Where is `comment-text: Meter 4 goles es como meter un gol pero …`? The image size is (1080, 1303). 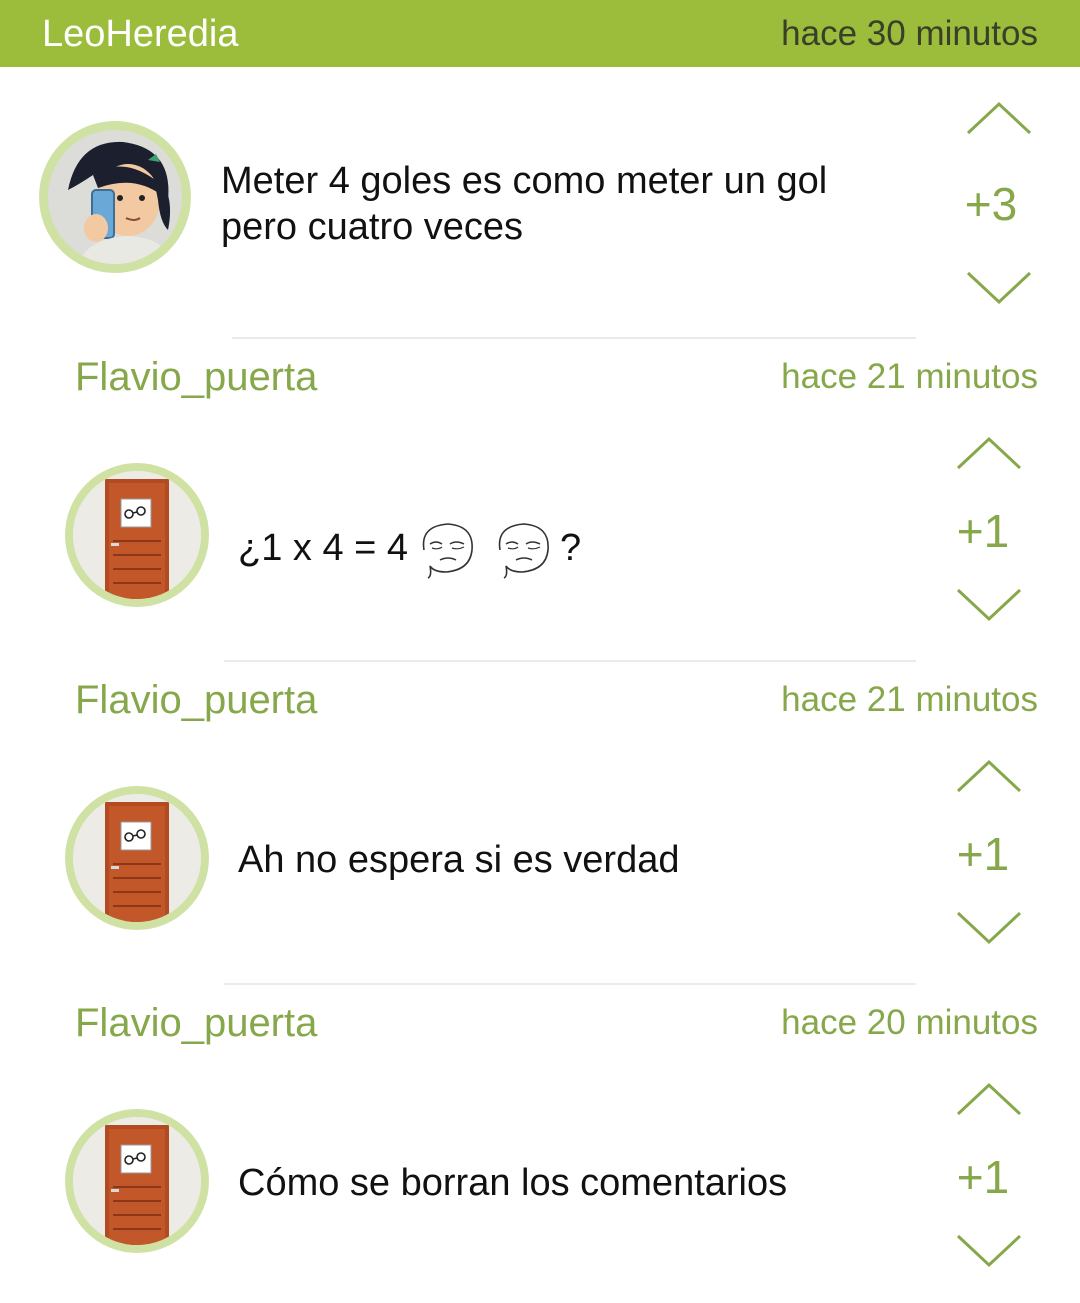 comment-text: Meter 4 goles es como meter un gol pero … is located at coordinates (524, 204).